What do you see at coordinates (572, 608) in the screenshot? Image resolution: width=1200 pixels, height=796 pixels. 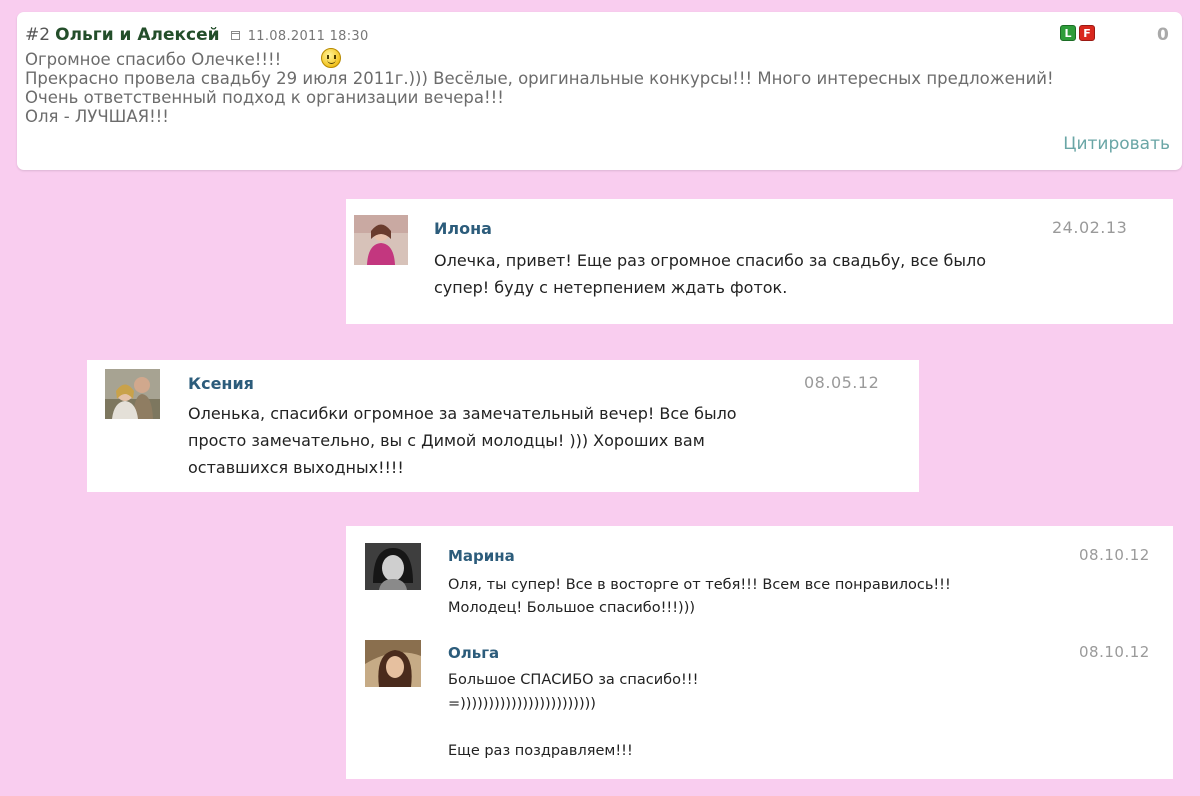 I see `comment-line: Молодец! Большое спасибо!!!)))` at bounding box center [572, 608].